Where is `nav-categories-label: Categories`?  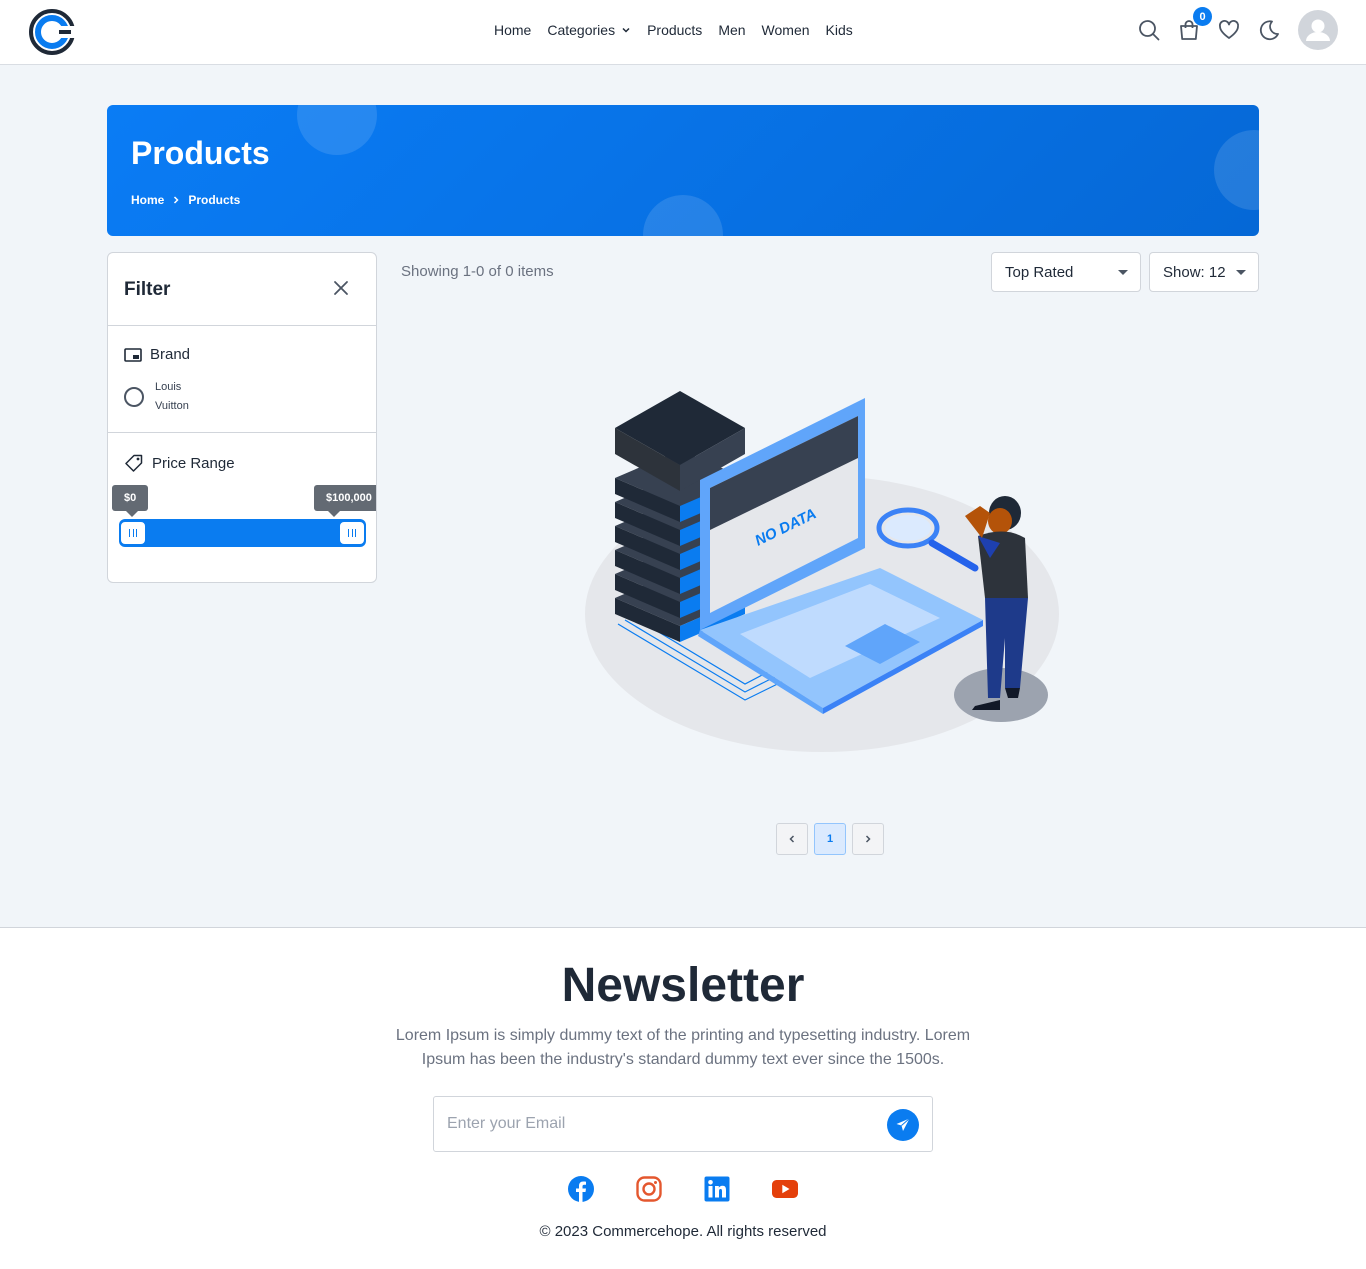 nav-categories-label: Categories is located at coordinates (581, 30).